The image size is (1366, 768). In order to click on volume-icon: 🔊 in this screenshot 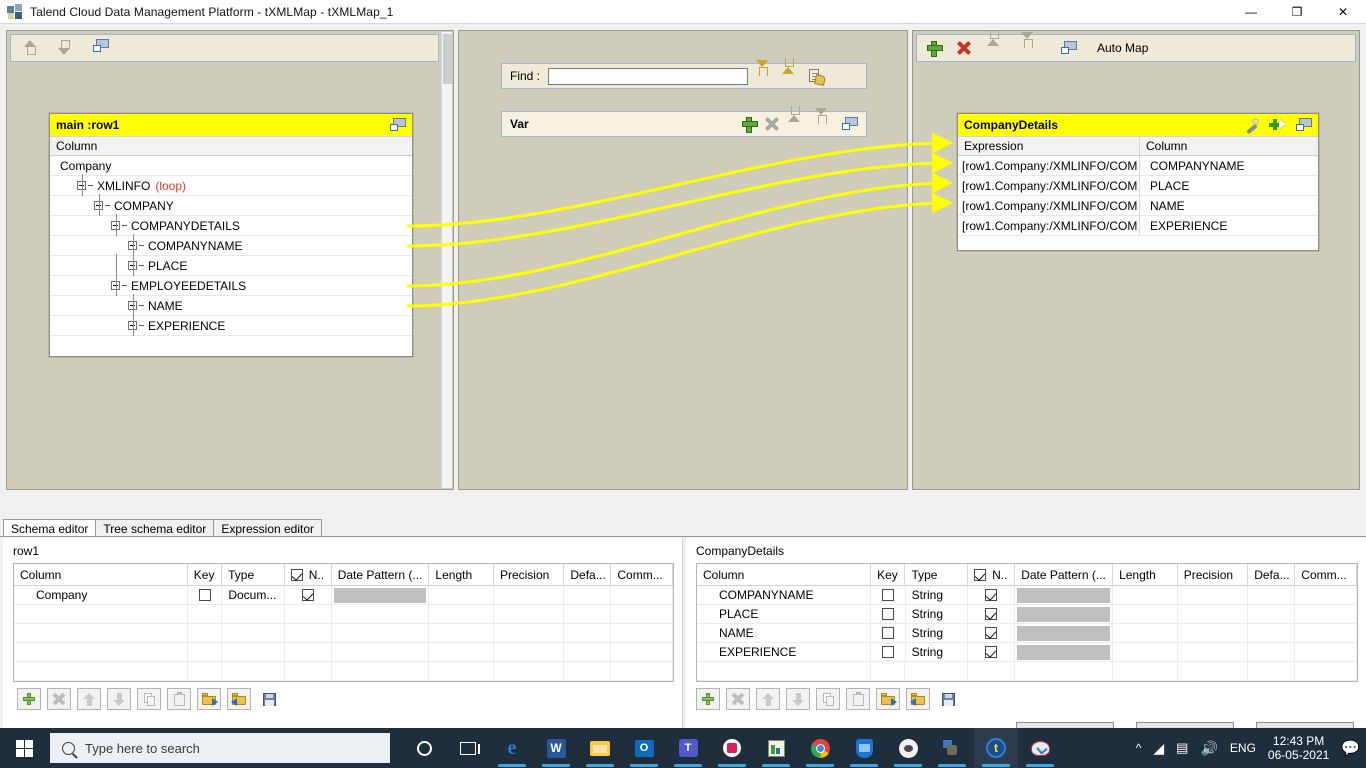, I will do `click(1208, 748)`.